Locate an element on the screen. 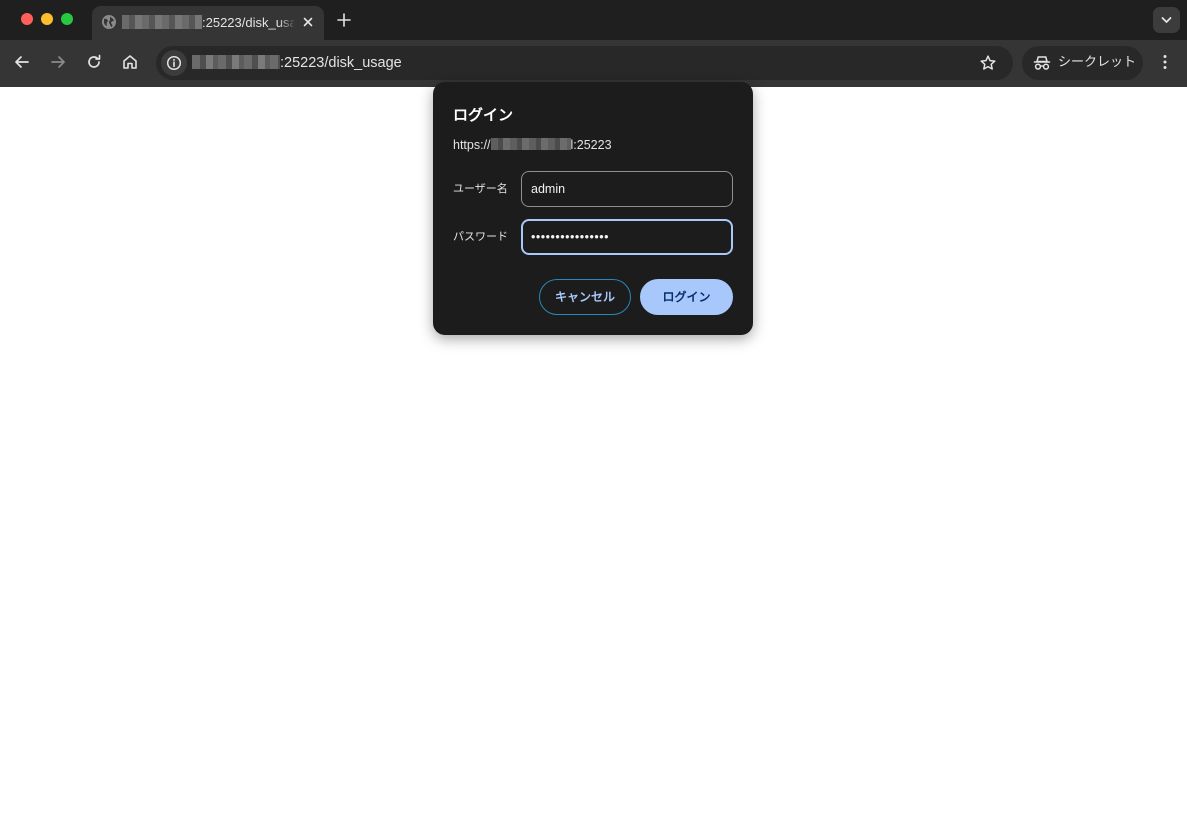 Image resolution: width=1187 pixels, height=824 pixels. tab-search-button is located at coordinates (1166, 20).